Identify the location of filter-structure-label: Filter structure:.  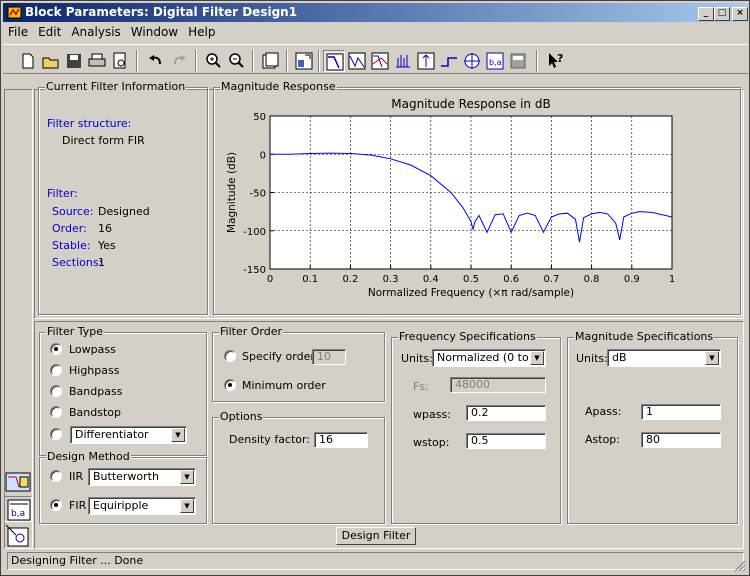
(89, 123).